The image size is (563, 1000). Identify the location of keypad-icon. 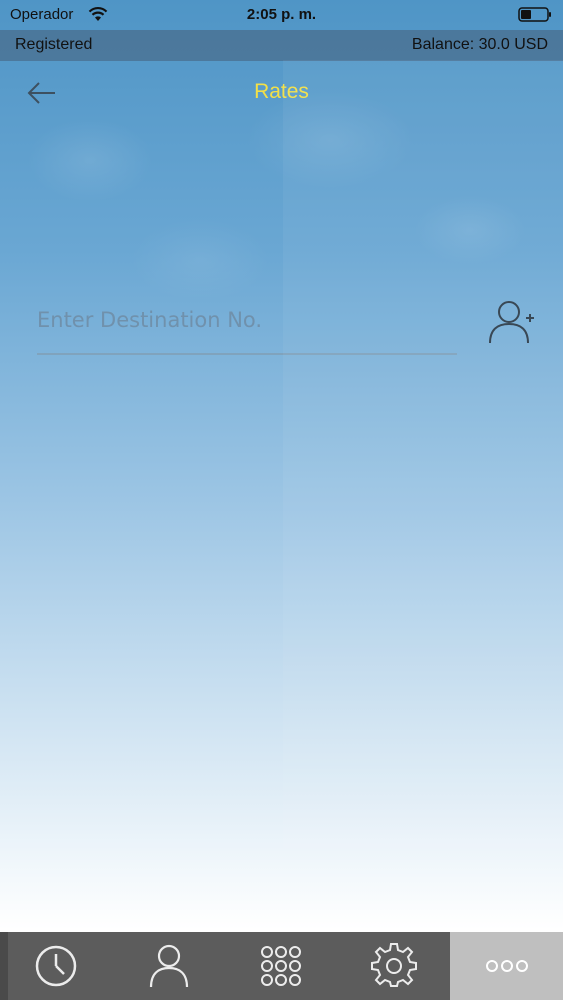
(281, 966).